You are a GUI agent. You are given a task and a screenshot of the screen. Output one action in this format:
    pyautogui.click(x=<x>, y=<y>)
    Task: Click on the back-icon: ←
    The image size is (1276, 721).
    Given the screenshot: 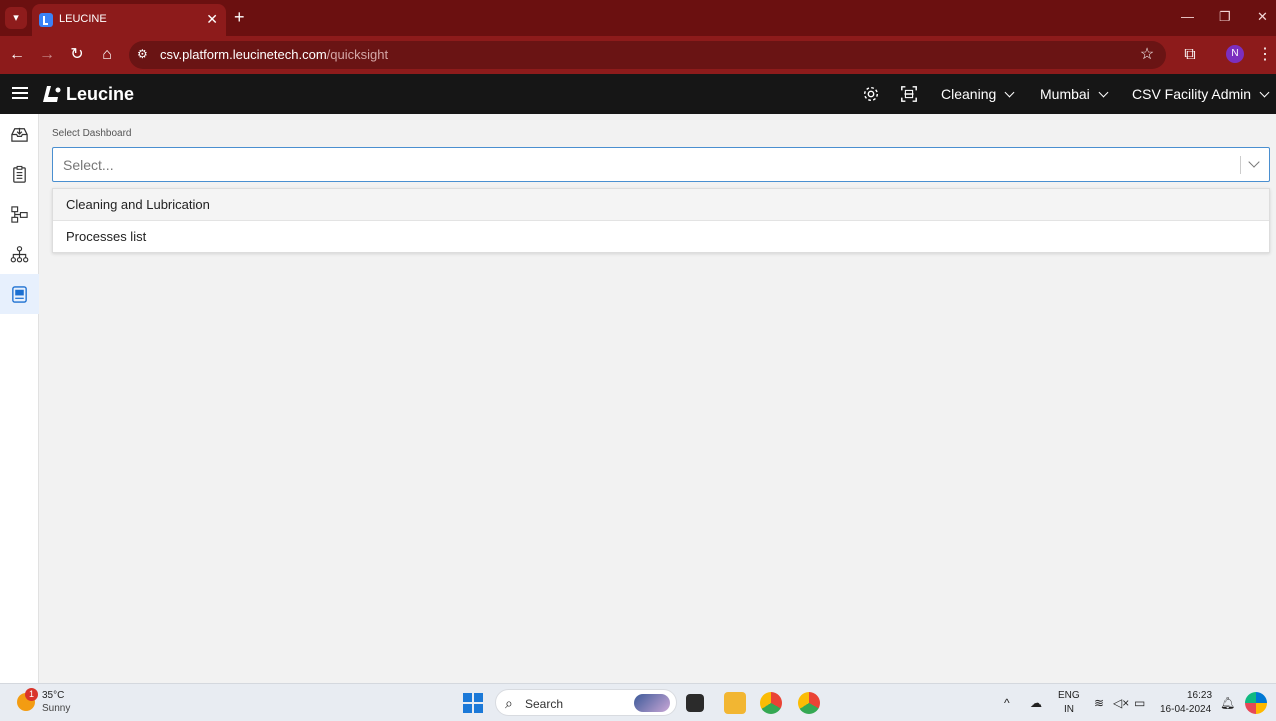 What is the action you would take?
    pyautogui.click(x=17, y=55)
    